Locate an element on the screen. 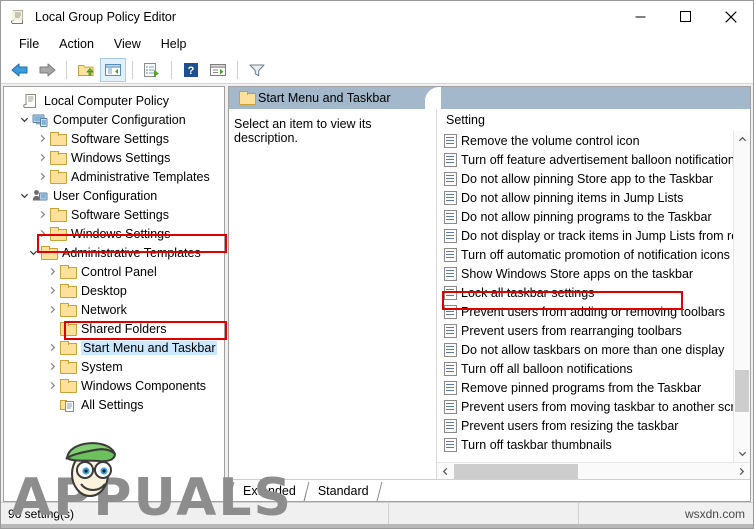 The image size is (754, 529). tree-node-label: Administrative Templates is located at coordinates (131, 252).